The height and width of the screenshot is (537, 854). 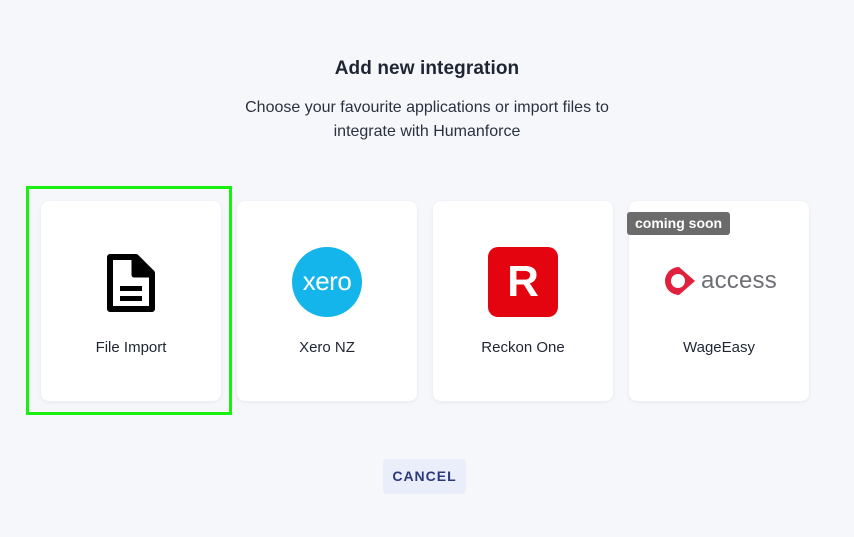 I want to click on cancel-button: CANCEL, so click(x=424, y=476).